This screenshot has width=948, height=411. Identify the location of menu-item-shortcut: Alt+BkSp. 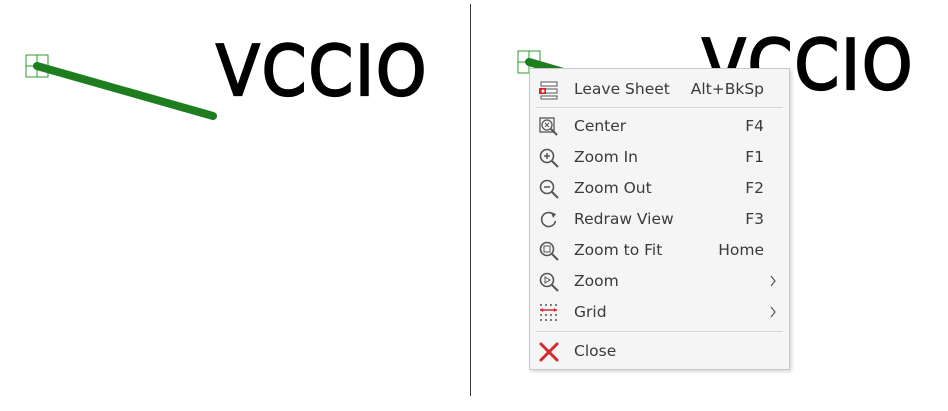
(727, 89).